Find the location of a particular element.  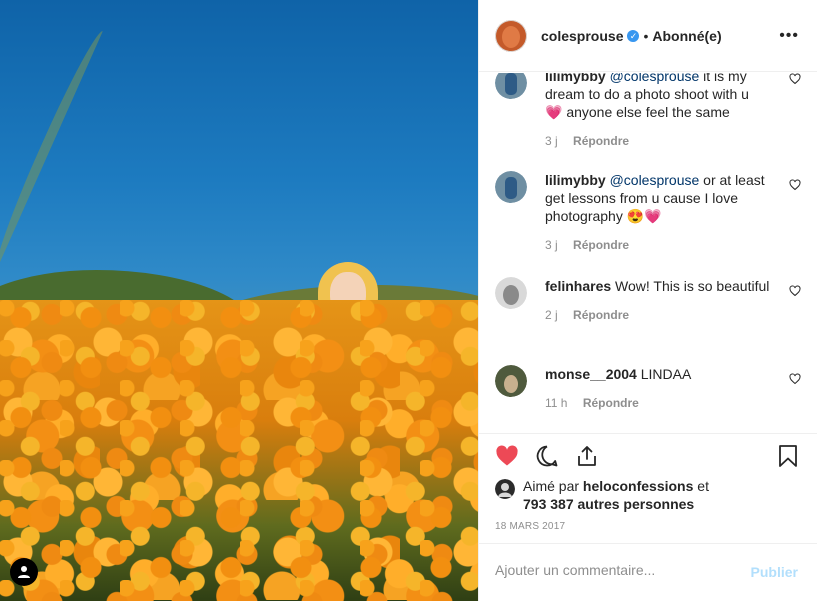

comment-author: monse__2004 is located at coordinates (591, 374).